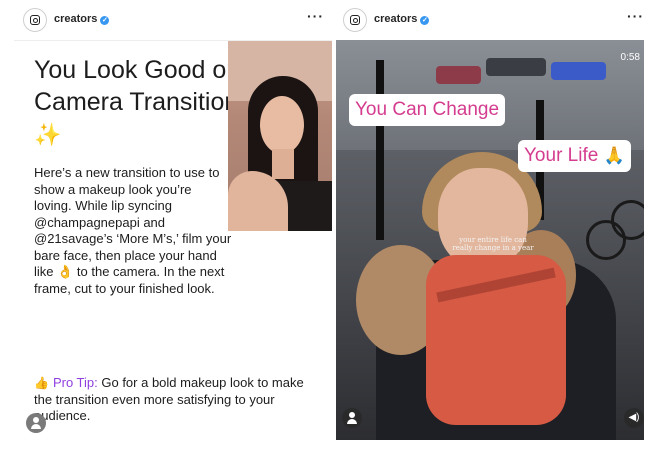 The image size is (662, 450). I want to click on headline-text: You Look Good on Camera Transition, so click(137, 86).